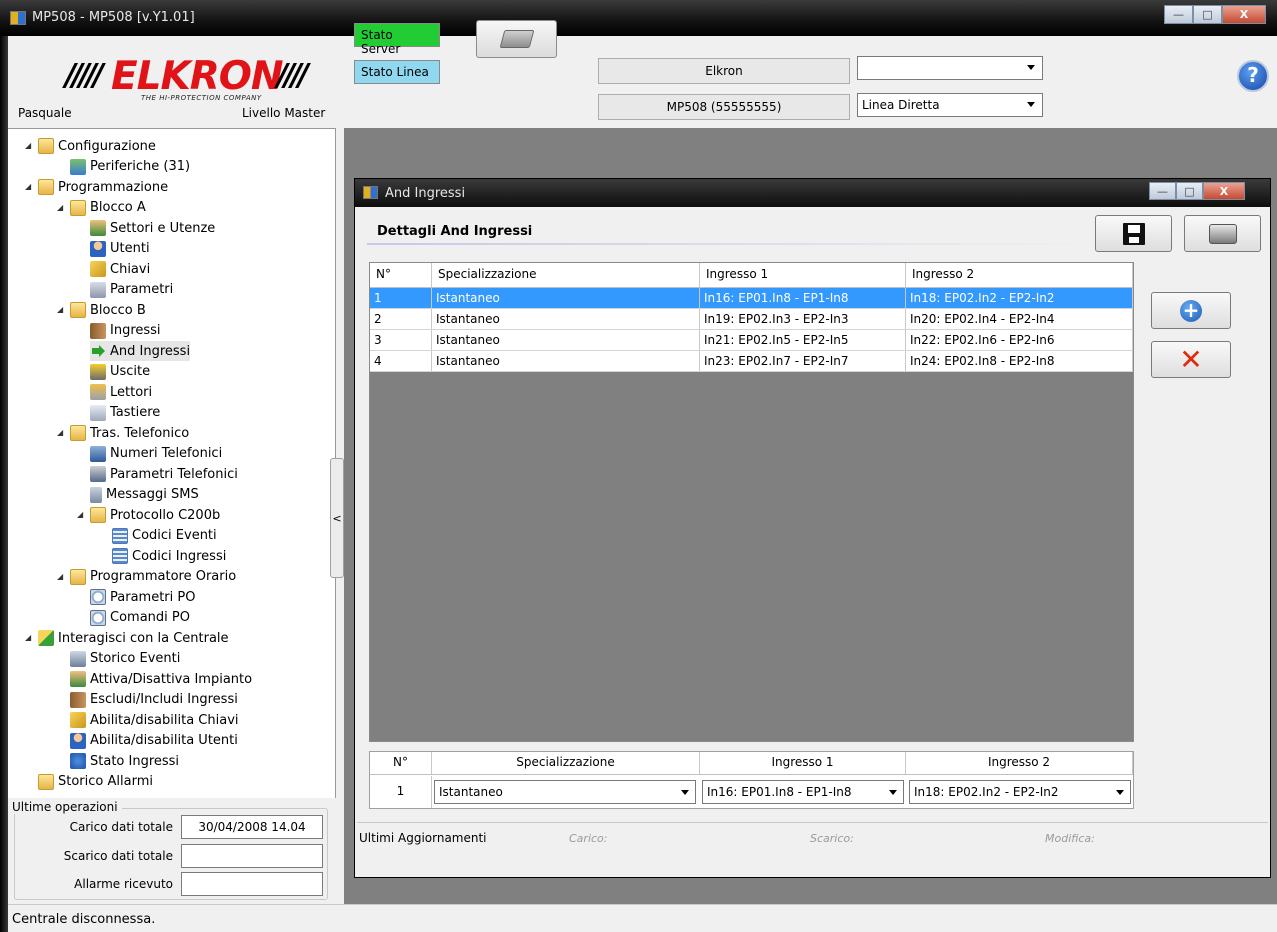 Image resolution: width=1277 pixels, height=932 pixels. I want to click on close-button: X, so click(1244, 14).